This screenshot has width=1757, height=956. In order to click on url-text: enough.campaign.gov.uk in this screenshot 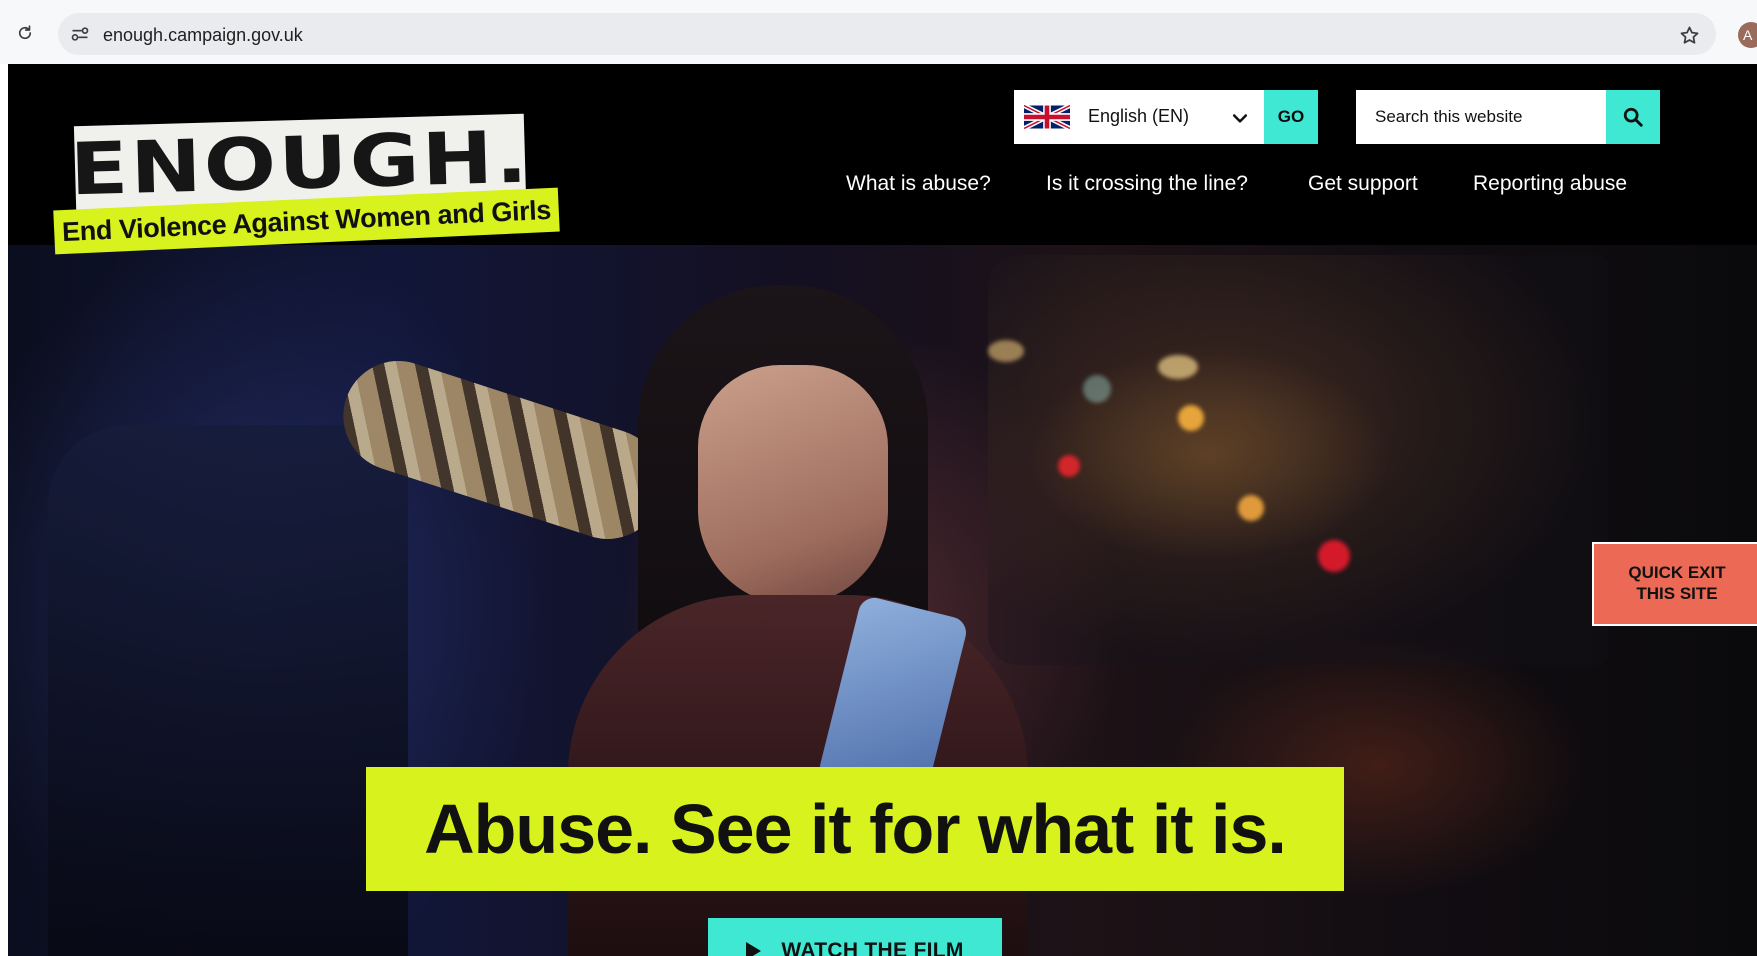, I will do `click(203, 35)`.